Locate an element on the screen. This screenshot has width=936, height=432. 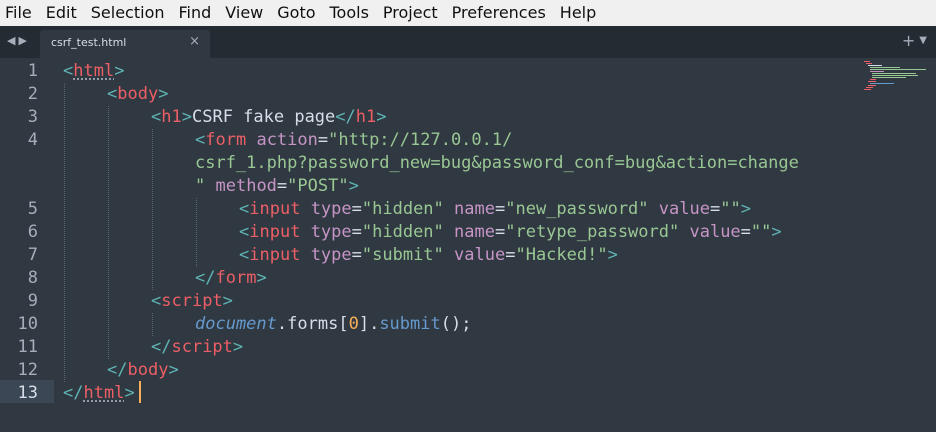
line-number-active: 13 is located at coordinates (27, 393).